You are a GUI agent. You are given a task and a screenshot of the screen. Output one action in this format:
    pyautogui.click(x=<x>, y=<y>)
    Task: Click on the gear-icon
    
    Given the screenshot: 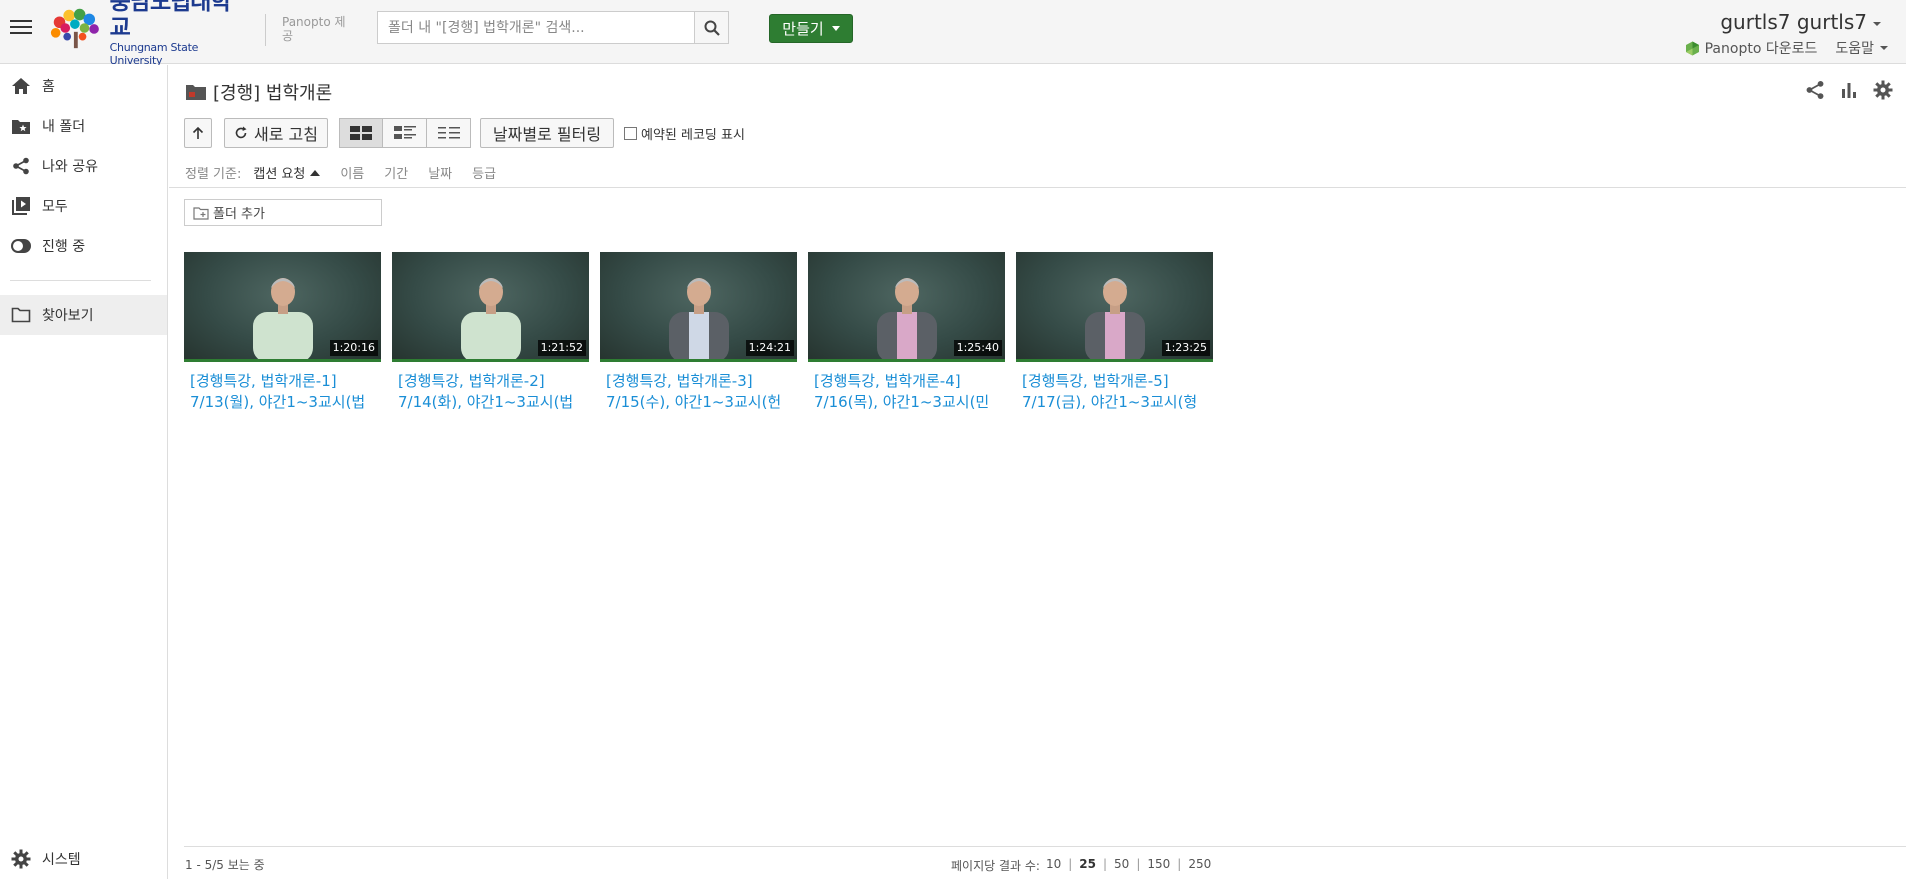 What is the action you would take?
    pyautogui.click(x=1883, y=90)
    